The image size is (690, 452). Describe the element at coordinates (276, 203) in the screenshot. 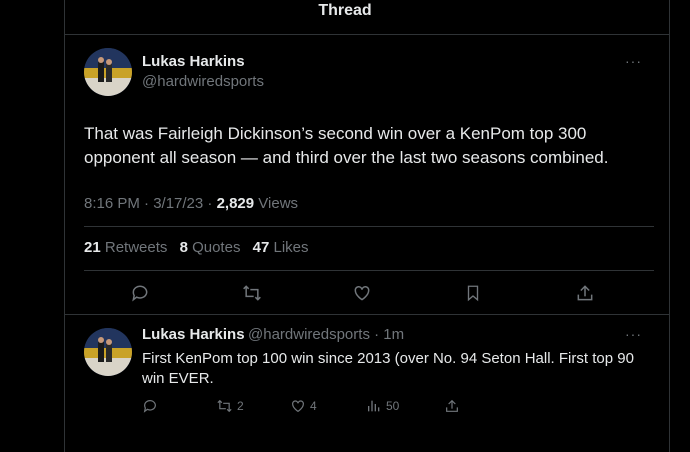

I see `views-label: Views` at that location.